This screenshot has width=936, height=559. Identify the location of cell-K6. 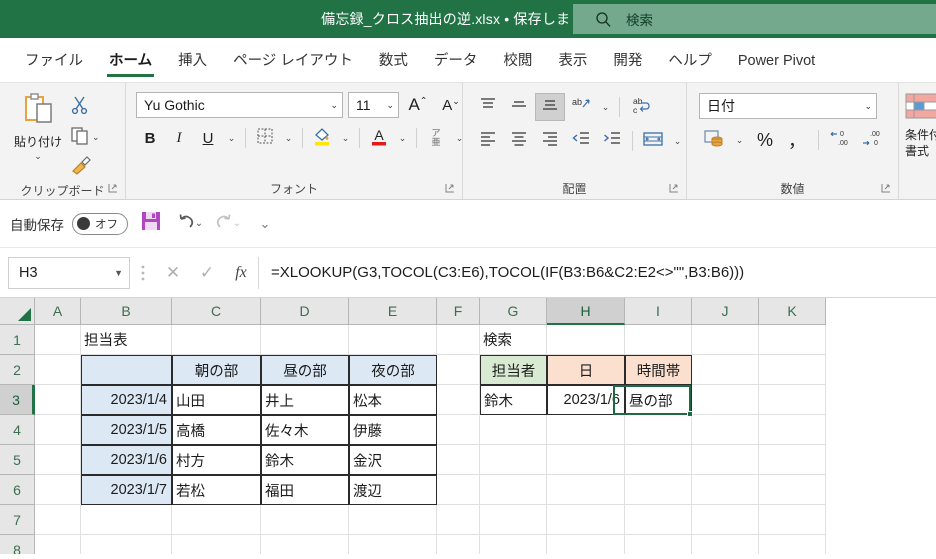
(792, 490).